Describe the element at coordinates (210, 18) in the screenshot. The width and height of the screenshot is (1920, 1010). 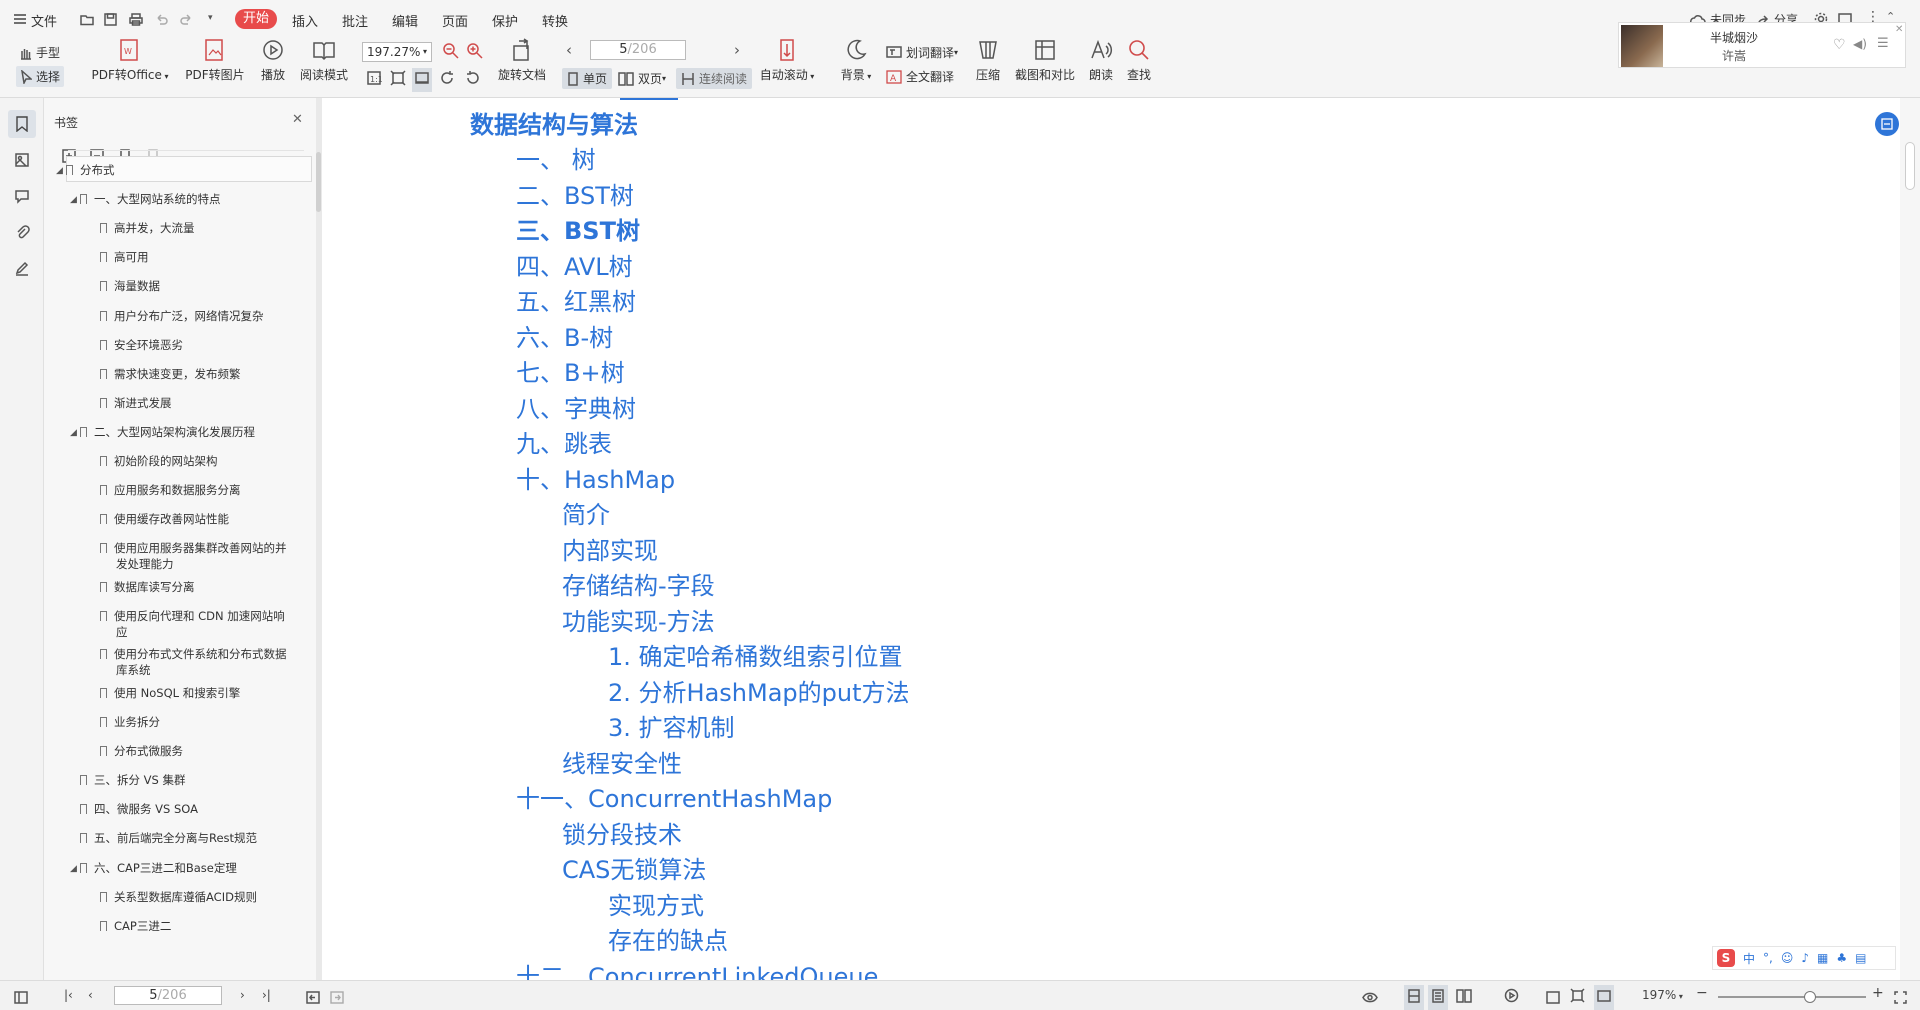
I see `quick-access-dropdown-icon: ▾` at that location.